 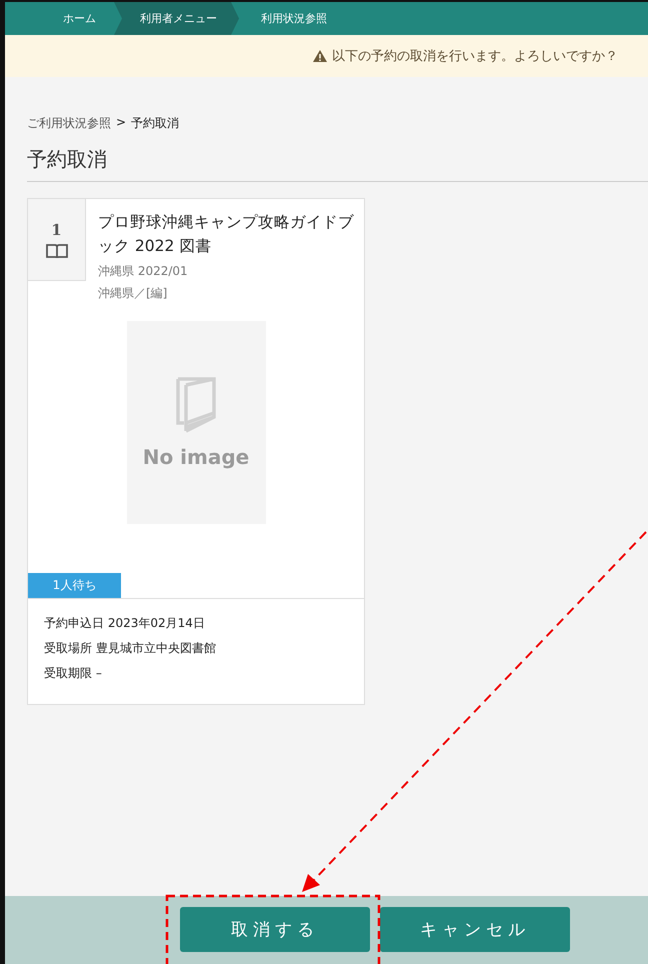 I want to click on no-image-text: No image, so click(x=196, y=456).